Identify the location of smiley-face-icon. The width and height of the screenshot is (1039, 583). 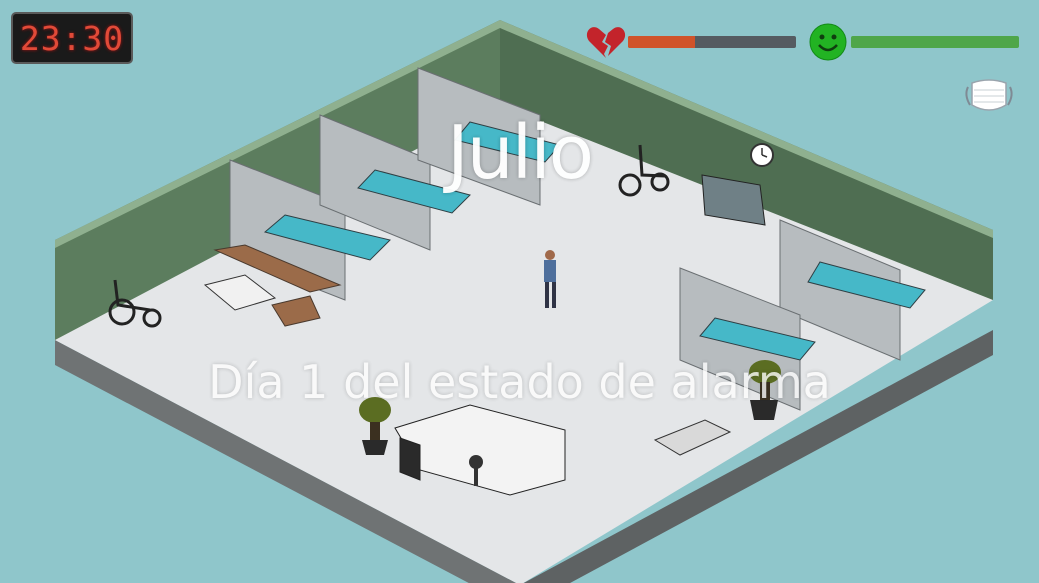
(828, 42).